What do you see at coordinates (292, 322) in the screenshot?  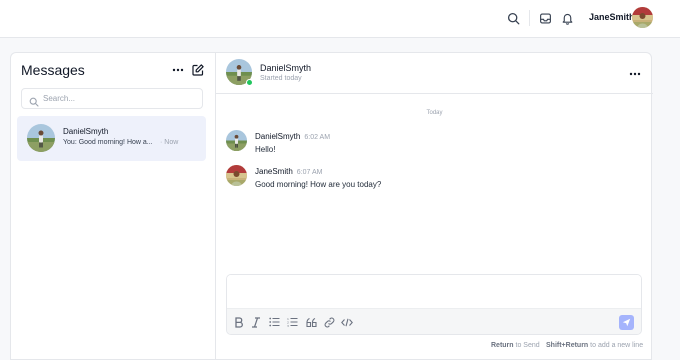 I see `numbered-list-icon: 123` at bounding box center [292, 322].